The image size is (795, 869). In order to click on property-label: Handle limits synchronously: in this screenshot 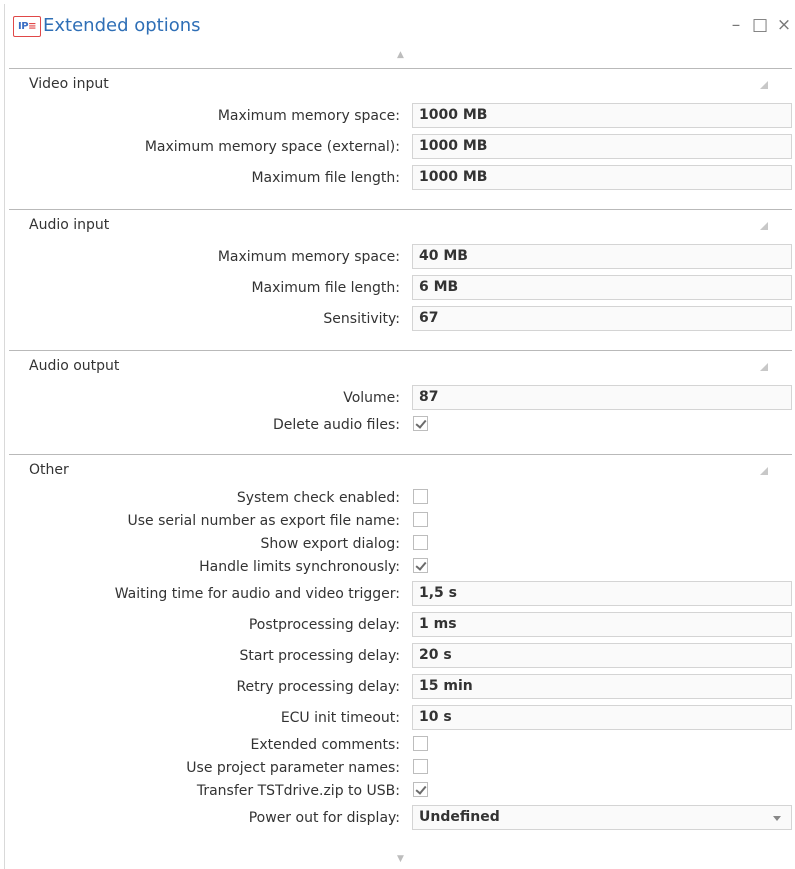, I will do `click(299, 566)`.